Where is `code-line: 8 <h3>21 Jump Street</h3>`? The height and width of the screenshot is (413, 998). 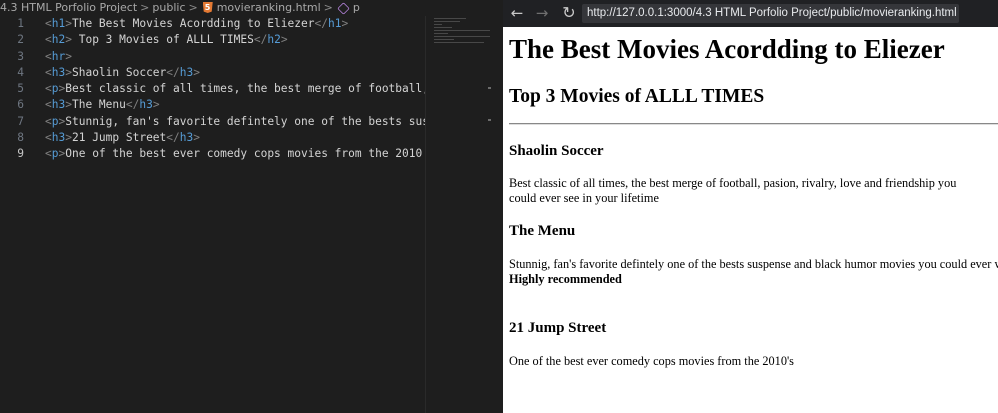
code-line: 8 <h3>21 Jump Street</h3> is located at coordinates (212, 138).